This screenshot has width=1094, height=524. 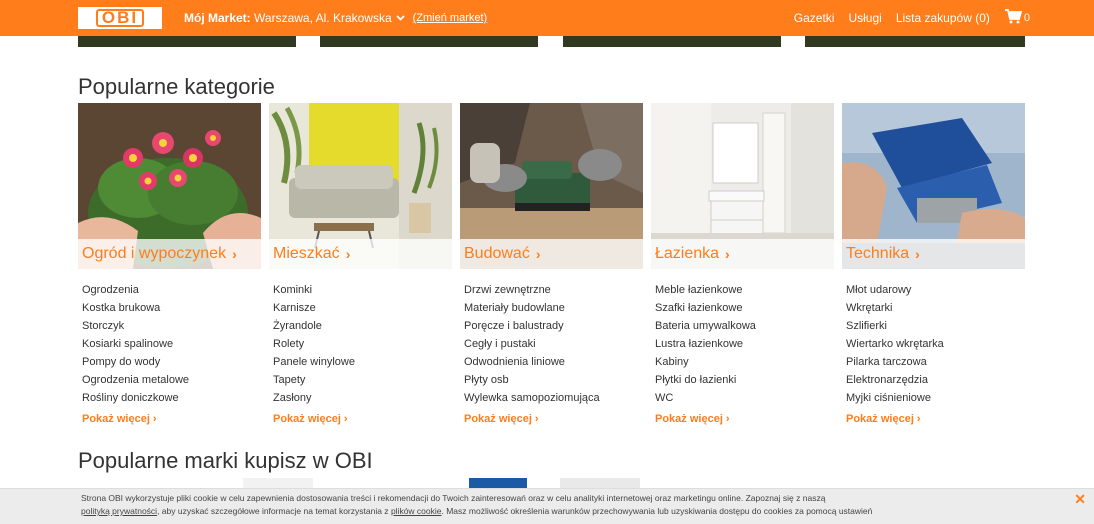 I want to click on close-icon: ✕, so click(x=1080, y=499).